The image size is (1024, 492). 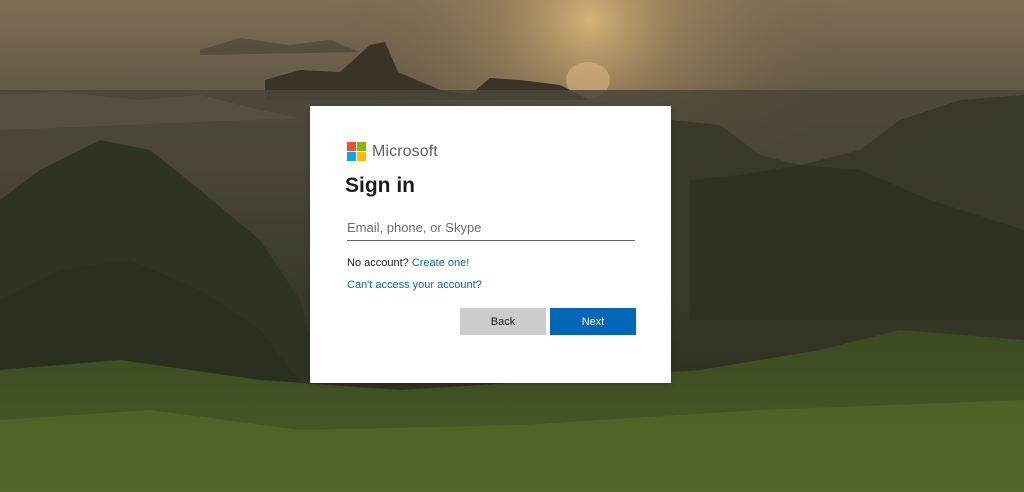 I want to click on cant-access-link: Can't access your account?, so click(x=414, y=285).